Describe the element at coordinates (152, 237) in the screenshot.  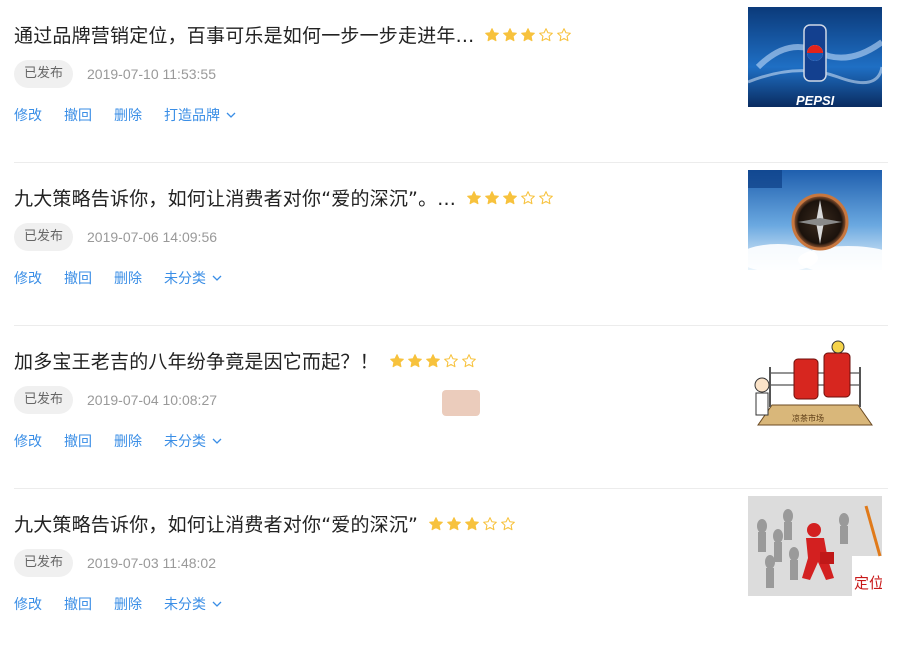
I see `publish-date: 2019-07-06 14:09:56` at that location.